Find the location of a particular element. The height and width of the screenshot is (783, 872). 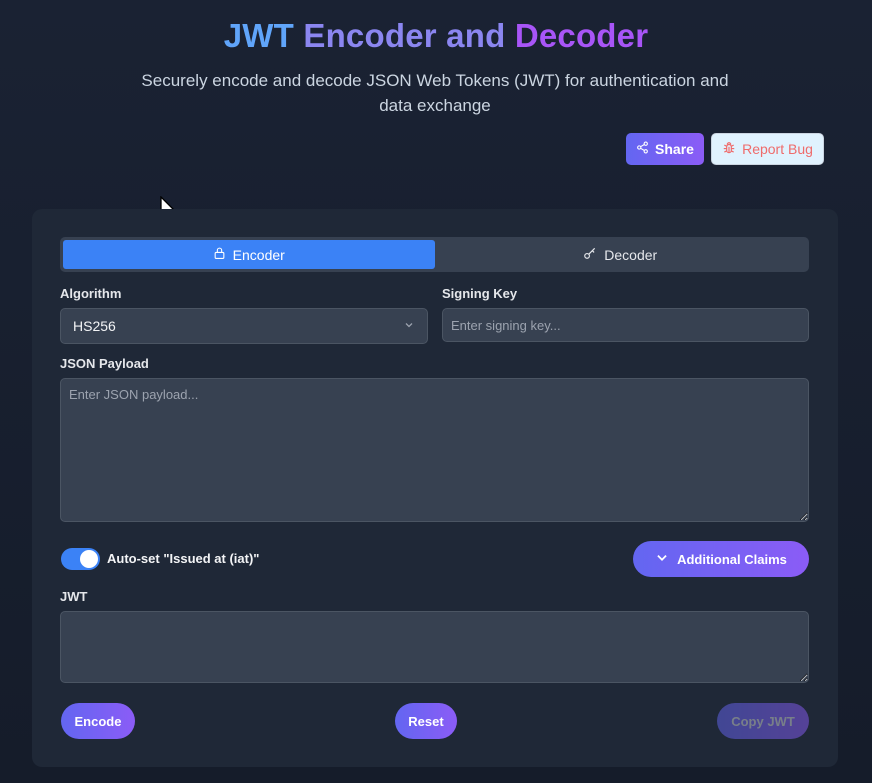

page-title: JWT Encoder and Decoder is located at coordinates (436, 36).